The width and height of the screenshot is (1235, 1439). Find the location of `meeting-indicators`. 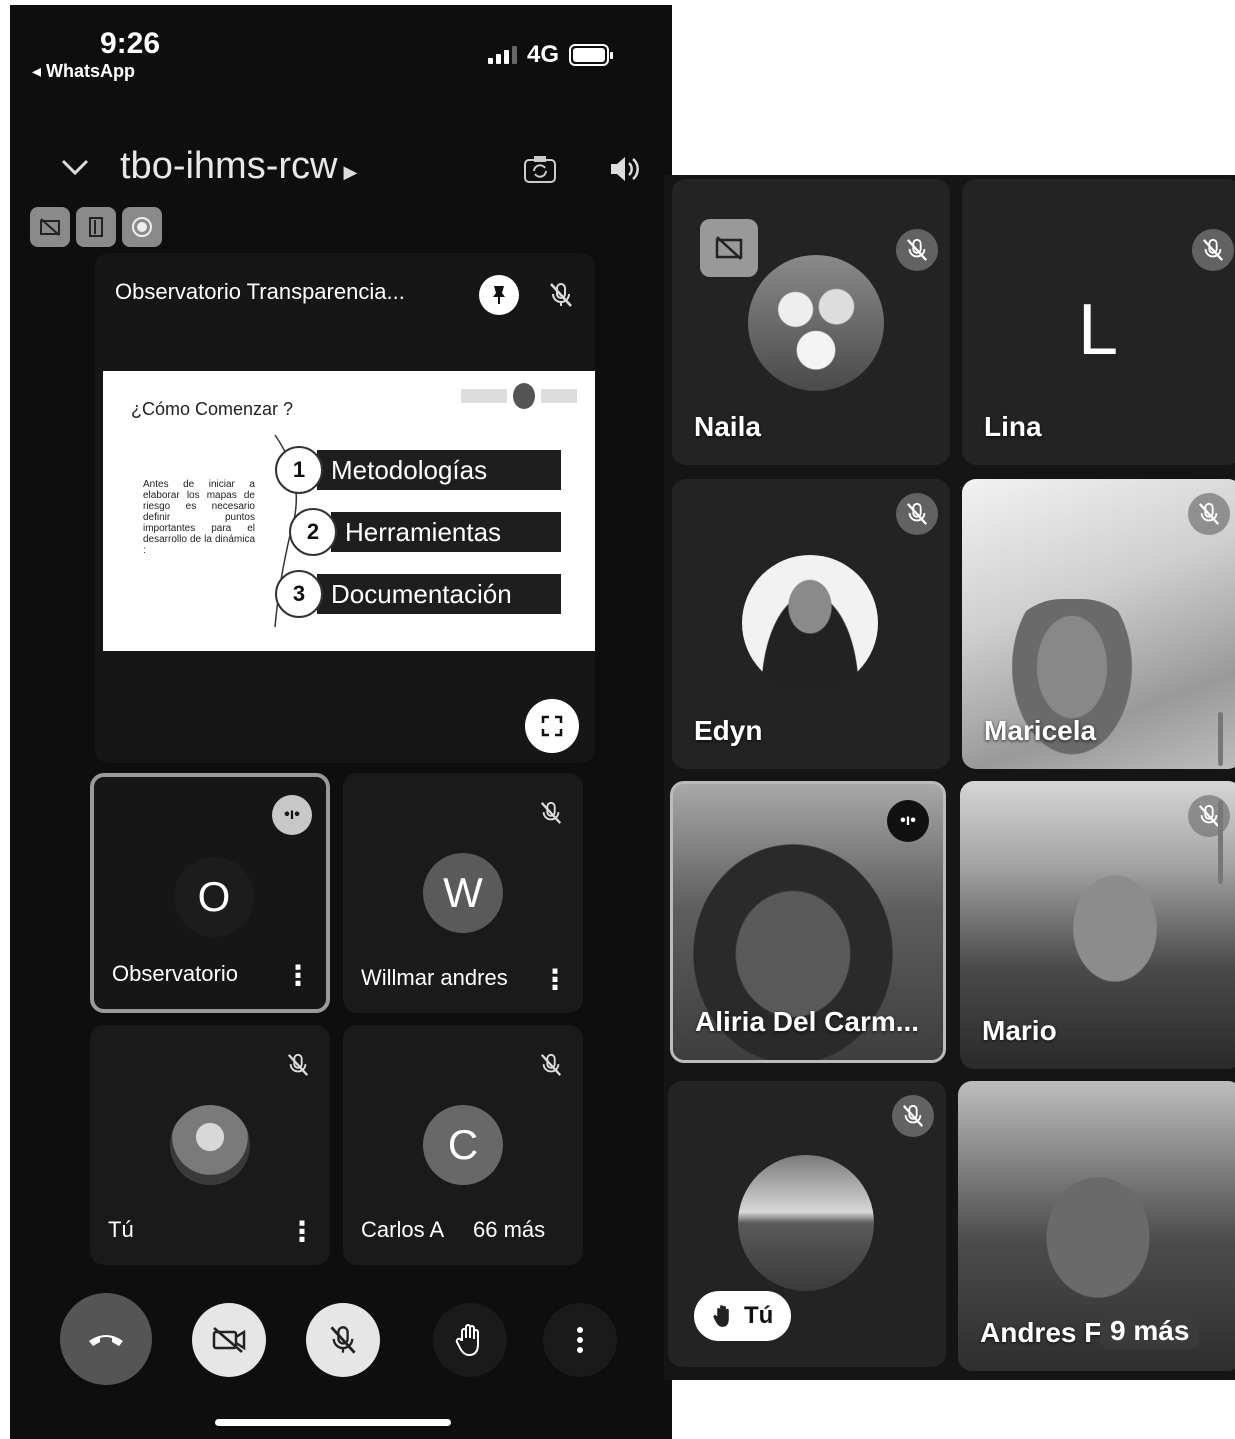

meeting-indicators is located at coordinates (96, 227).